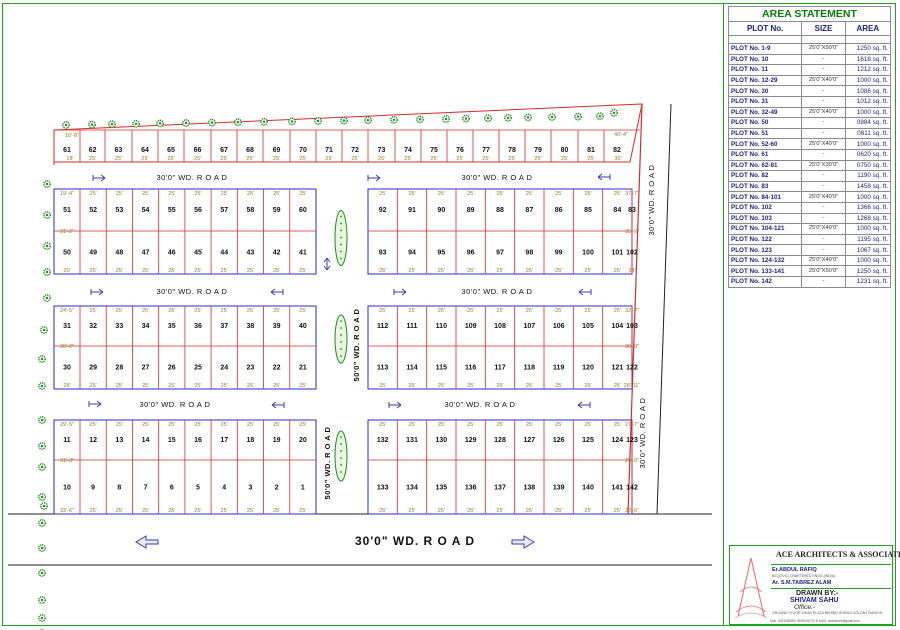 The width and height of the screenshot is (900, 630). Describe the element at coordinates (809, 80) in the screenshot. I see `area-row: PLOT No. 12-29 25'0"X40'0" 1000 sq. ft.` at that location.